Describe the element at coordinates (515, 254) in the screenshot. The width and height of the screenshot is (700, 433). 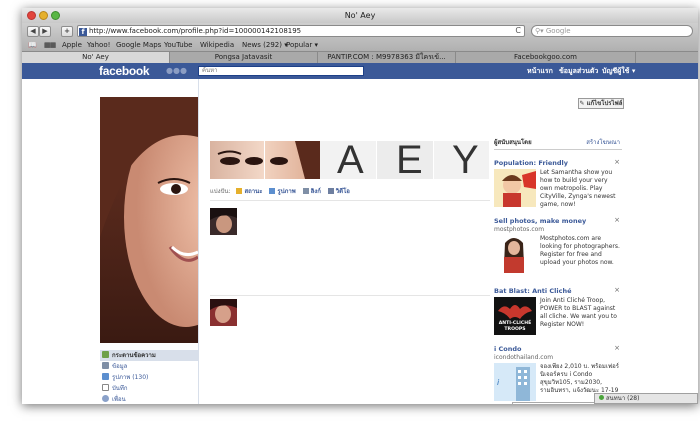
I see `ad-image-mostphotos` at that location.